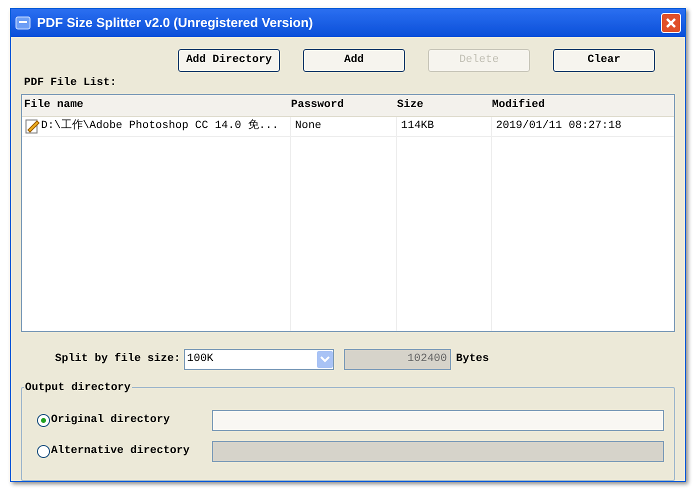 The image size is (694, 492). Describe the element at coordinates (582, 105) in the screenshot. I see `column-header: Modified` at that location.